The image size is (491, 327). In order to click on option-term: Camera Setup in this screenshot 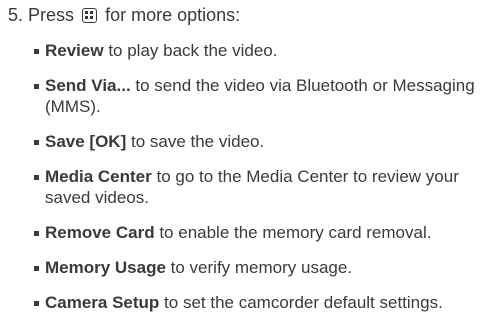, I will do `click(102, 302)`.